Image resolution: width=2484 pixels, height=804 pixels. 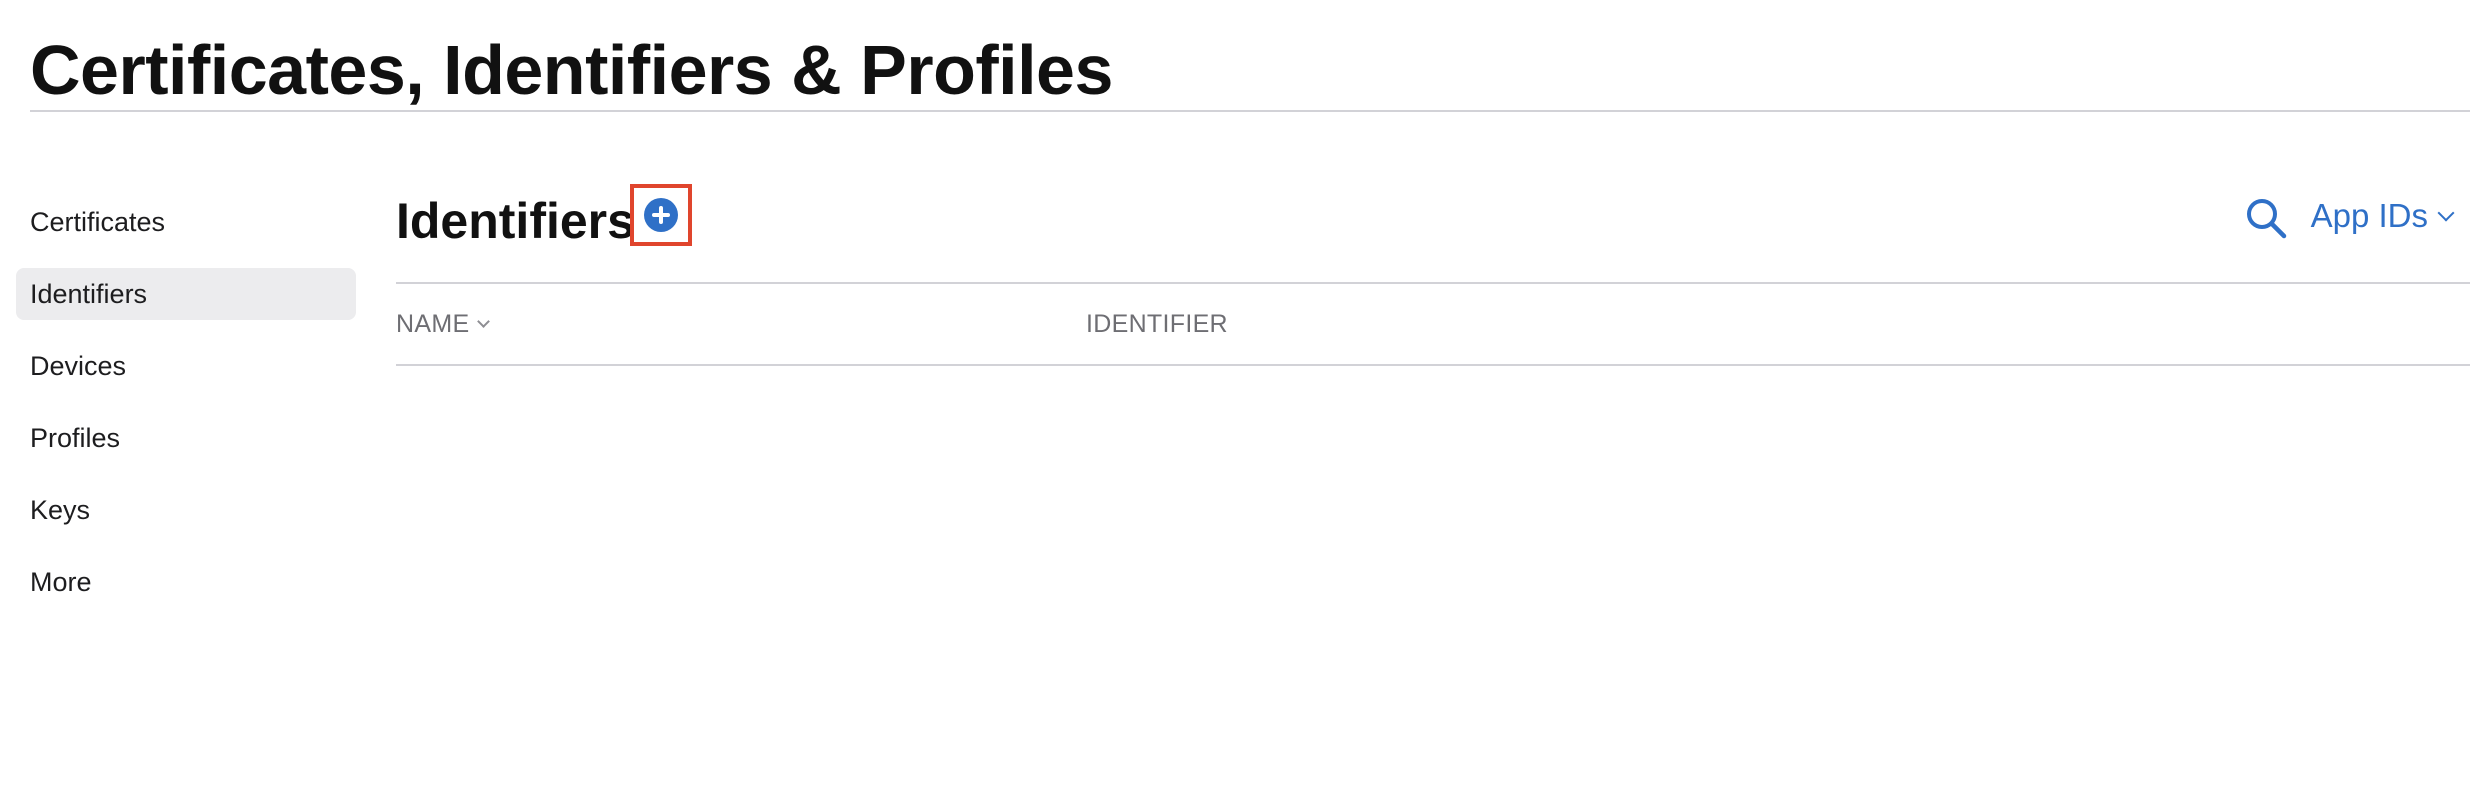 I want to click on sort-chevron-icon, so click(x=484, y=321).